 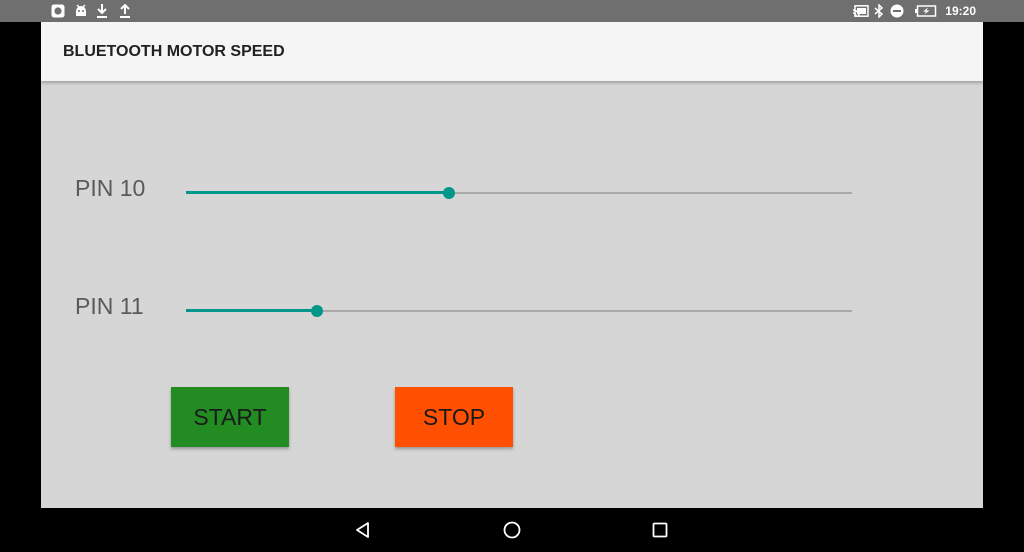 I want to click on back-icon, so click(x=363, y=530).